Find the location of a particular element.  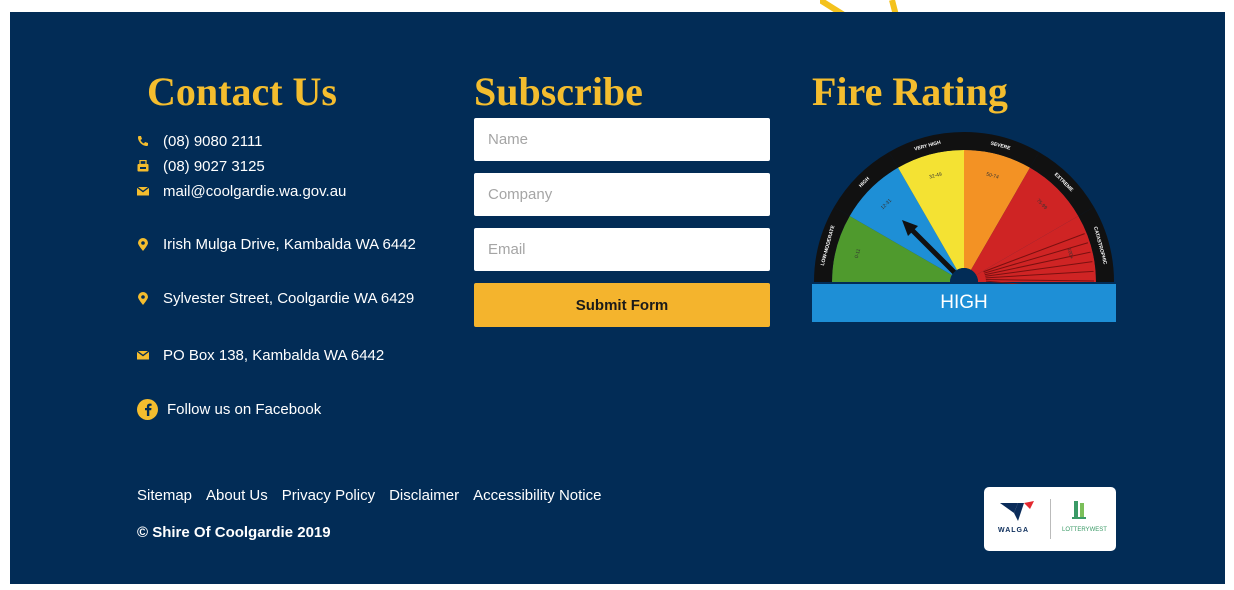

walga-logo-icon is located at coordinates (1017, 511).